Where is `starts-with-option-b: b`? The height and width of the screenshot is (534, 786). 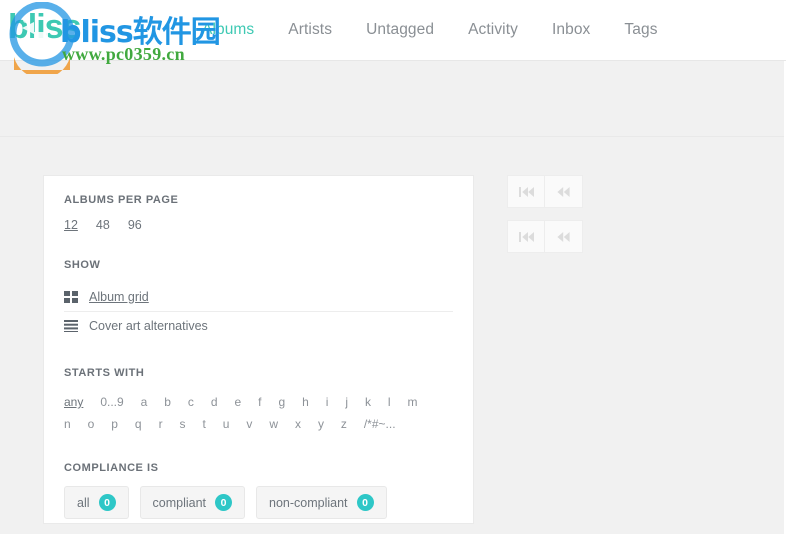
starts-with-option-b: b is located at coordinates (167, 402).